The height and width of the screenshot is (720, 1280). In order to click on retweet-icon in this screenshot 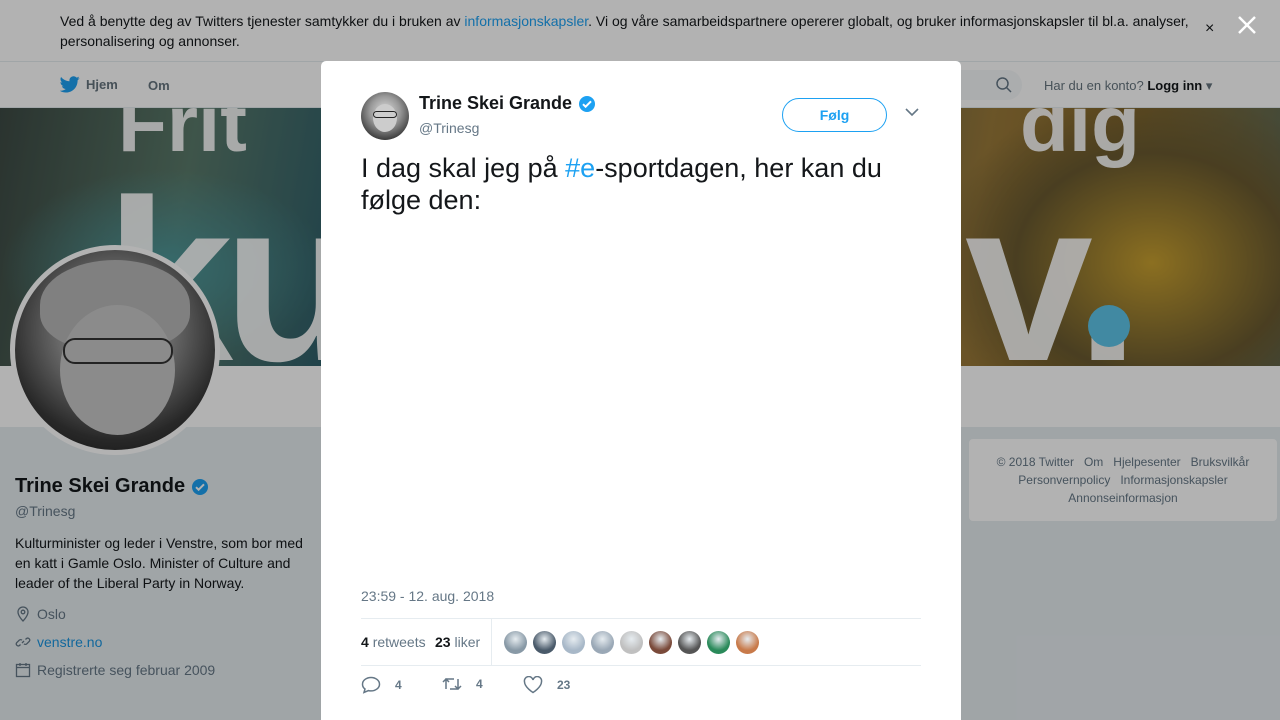, I will do `click(452, 684)`.